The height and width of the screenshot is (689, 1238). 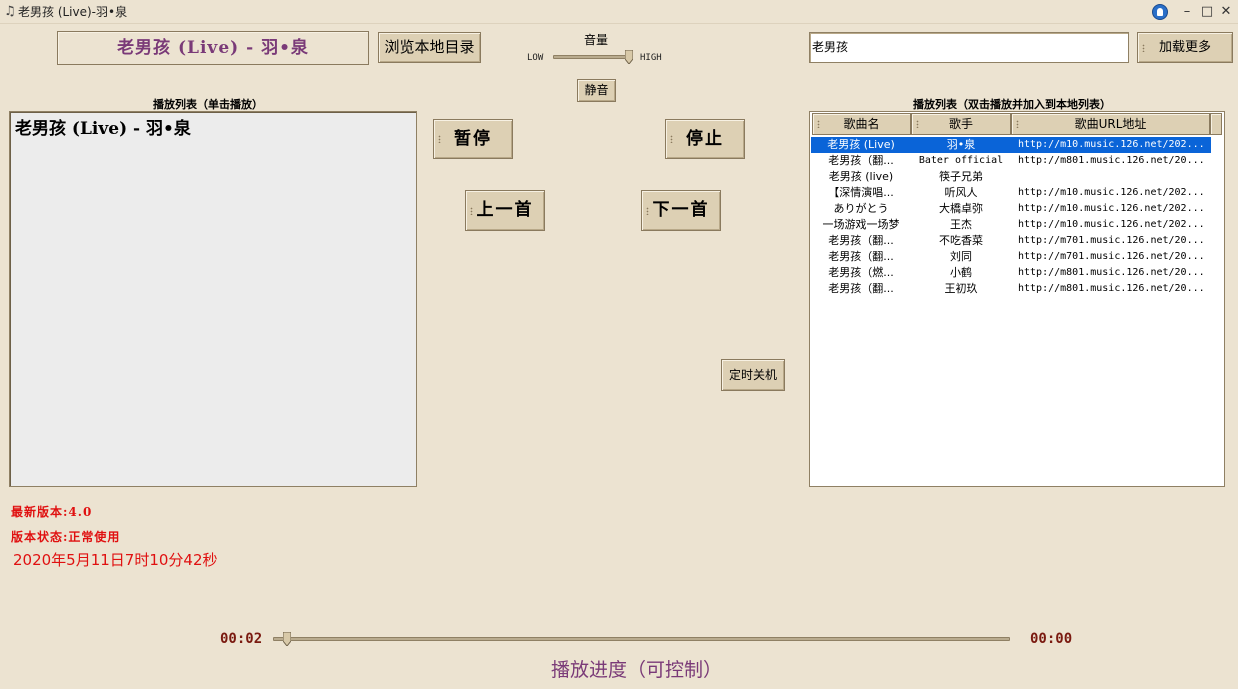 I want to click on stop-button: 停止, so click(x=705, y=139).